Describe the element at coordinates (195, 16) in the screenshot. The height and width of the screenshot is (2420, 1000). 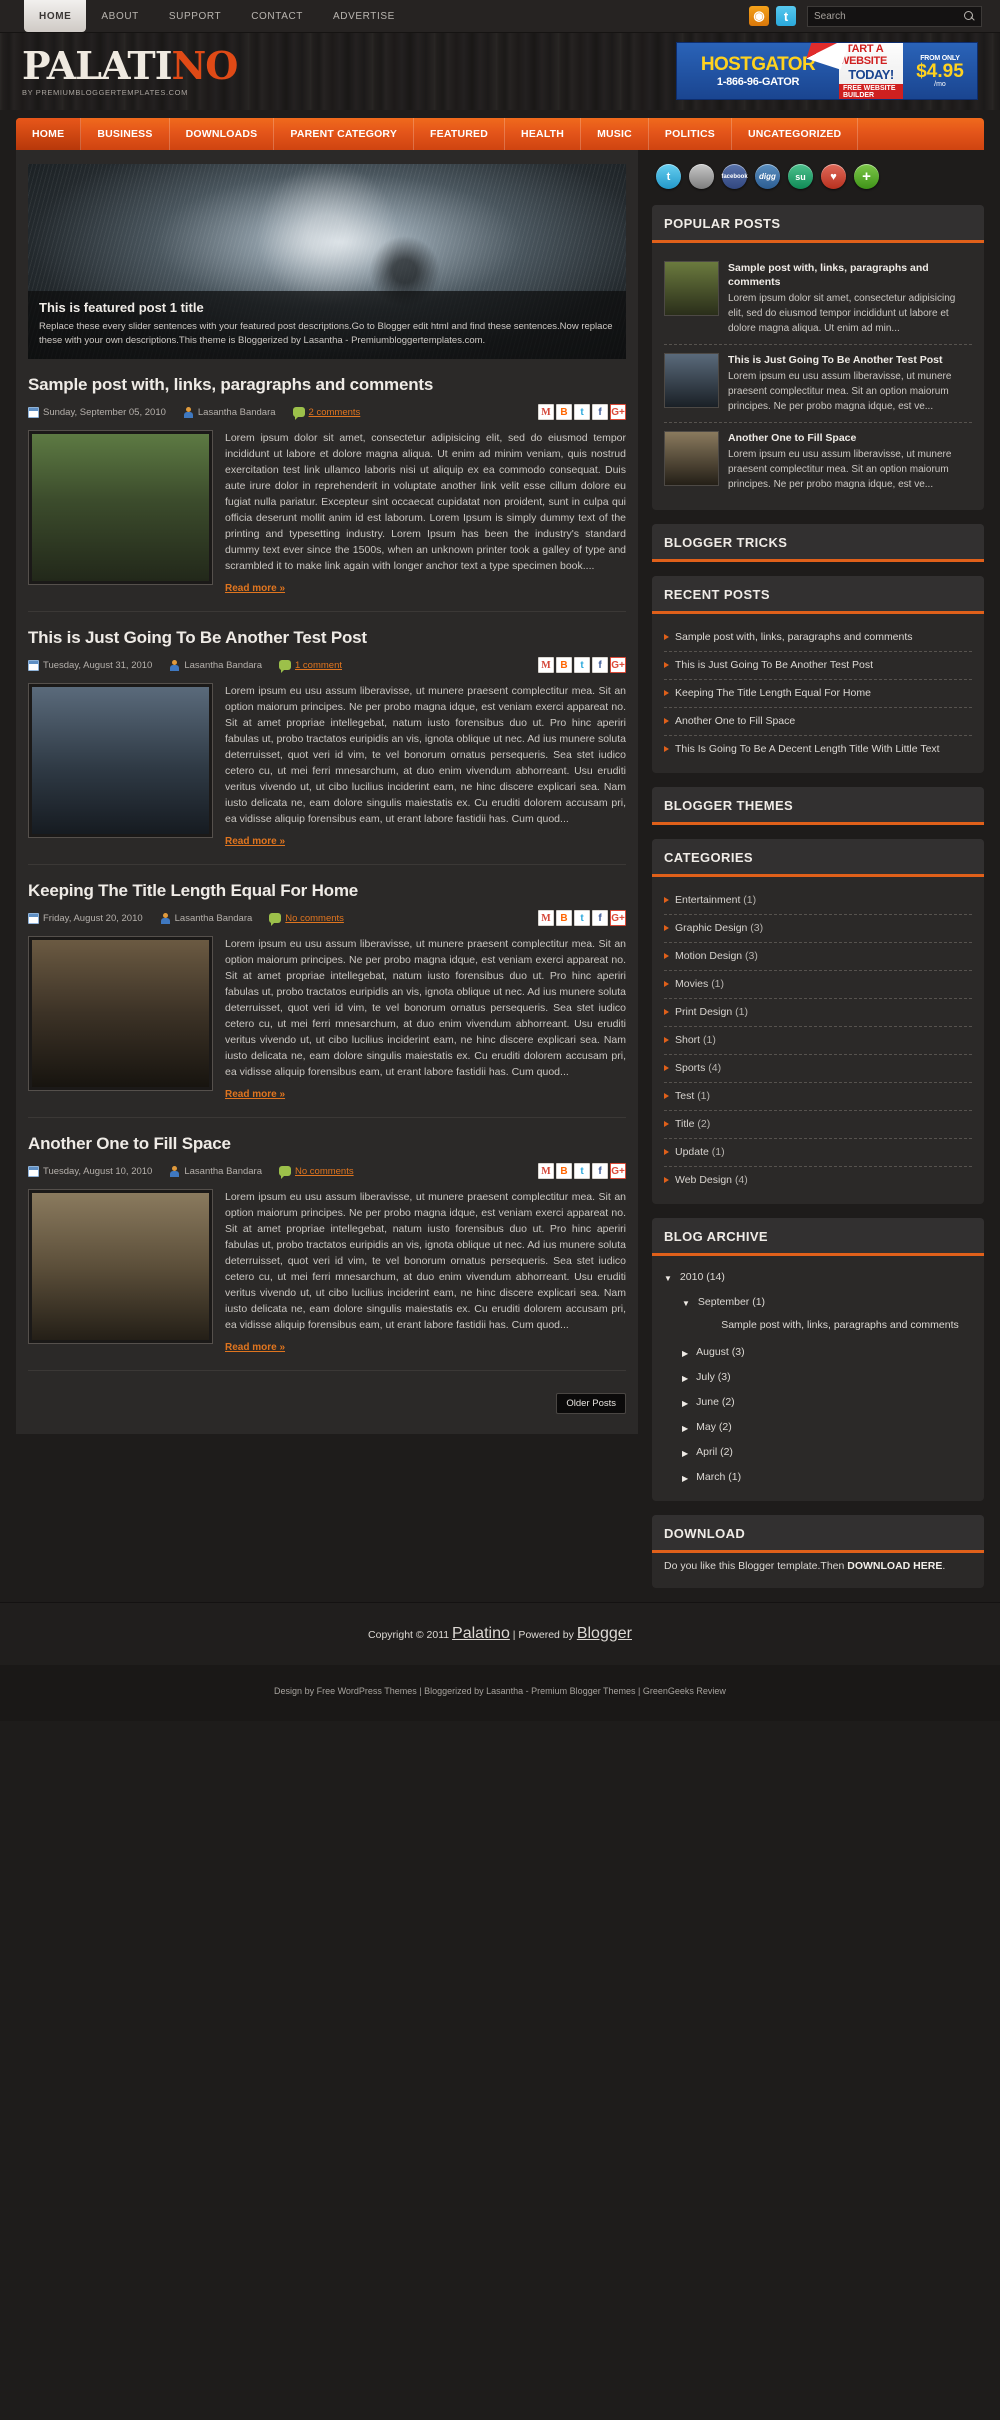
I see `top-nav-item-support: SUPPORT` at that location.